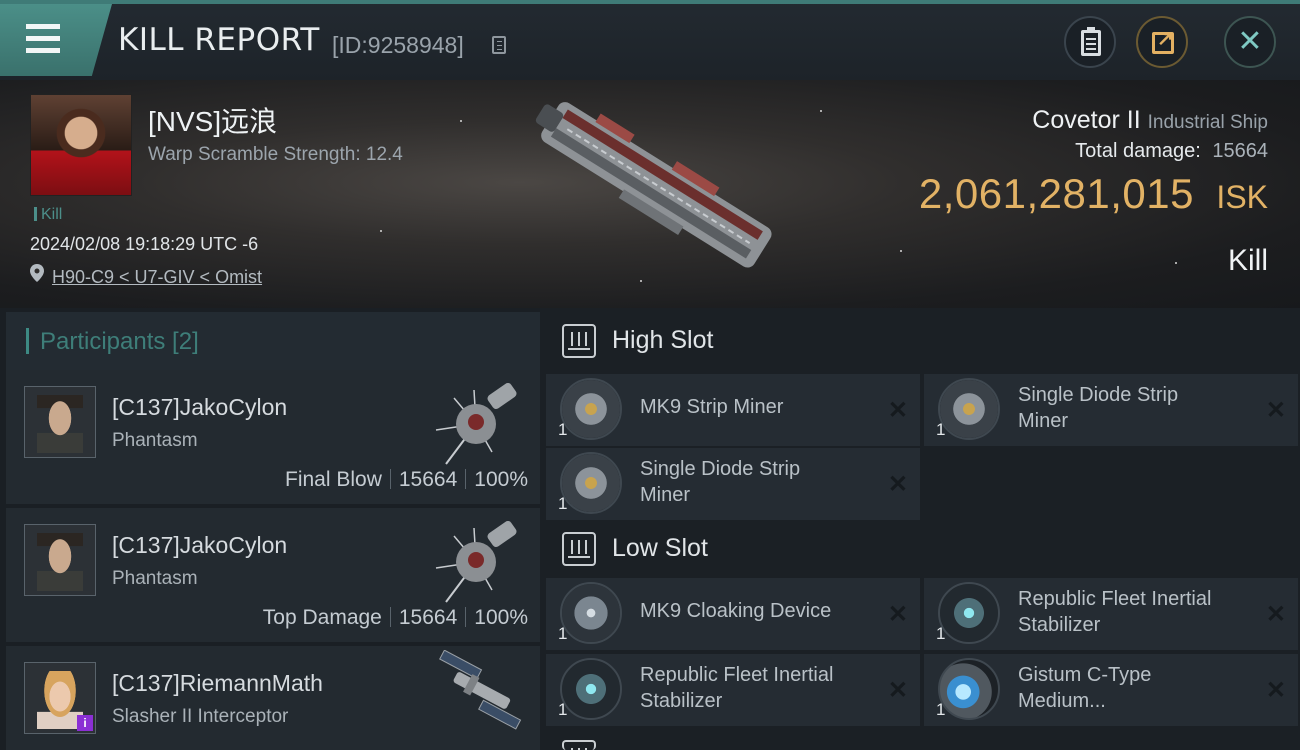  Describe the element at coordinates (923, 741) in the screenshot. I see `next-slot-header` at that location.